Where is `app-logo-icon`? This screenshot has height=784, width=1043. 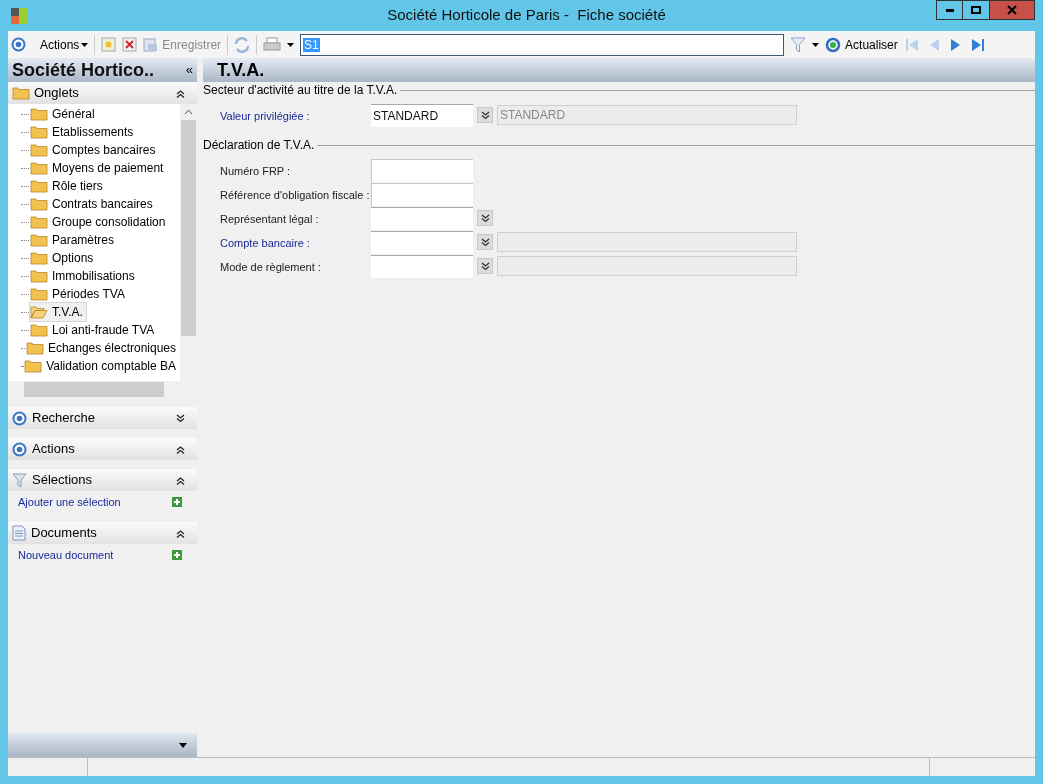 app-logo-icon is located at coordinates (19, 15).